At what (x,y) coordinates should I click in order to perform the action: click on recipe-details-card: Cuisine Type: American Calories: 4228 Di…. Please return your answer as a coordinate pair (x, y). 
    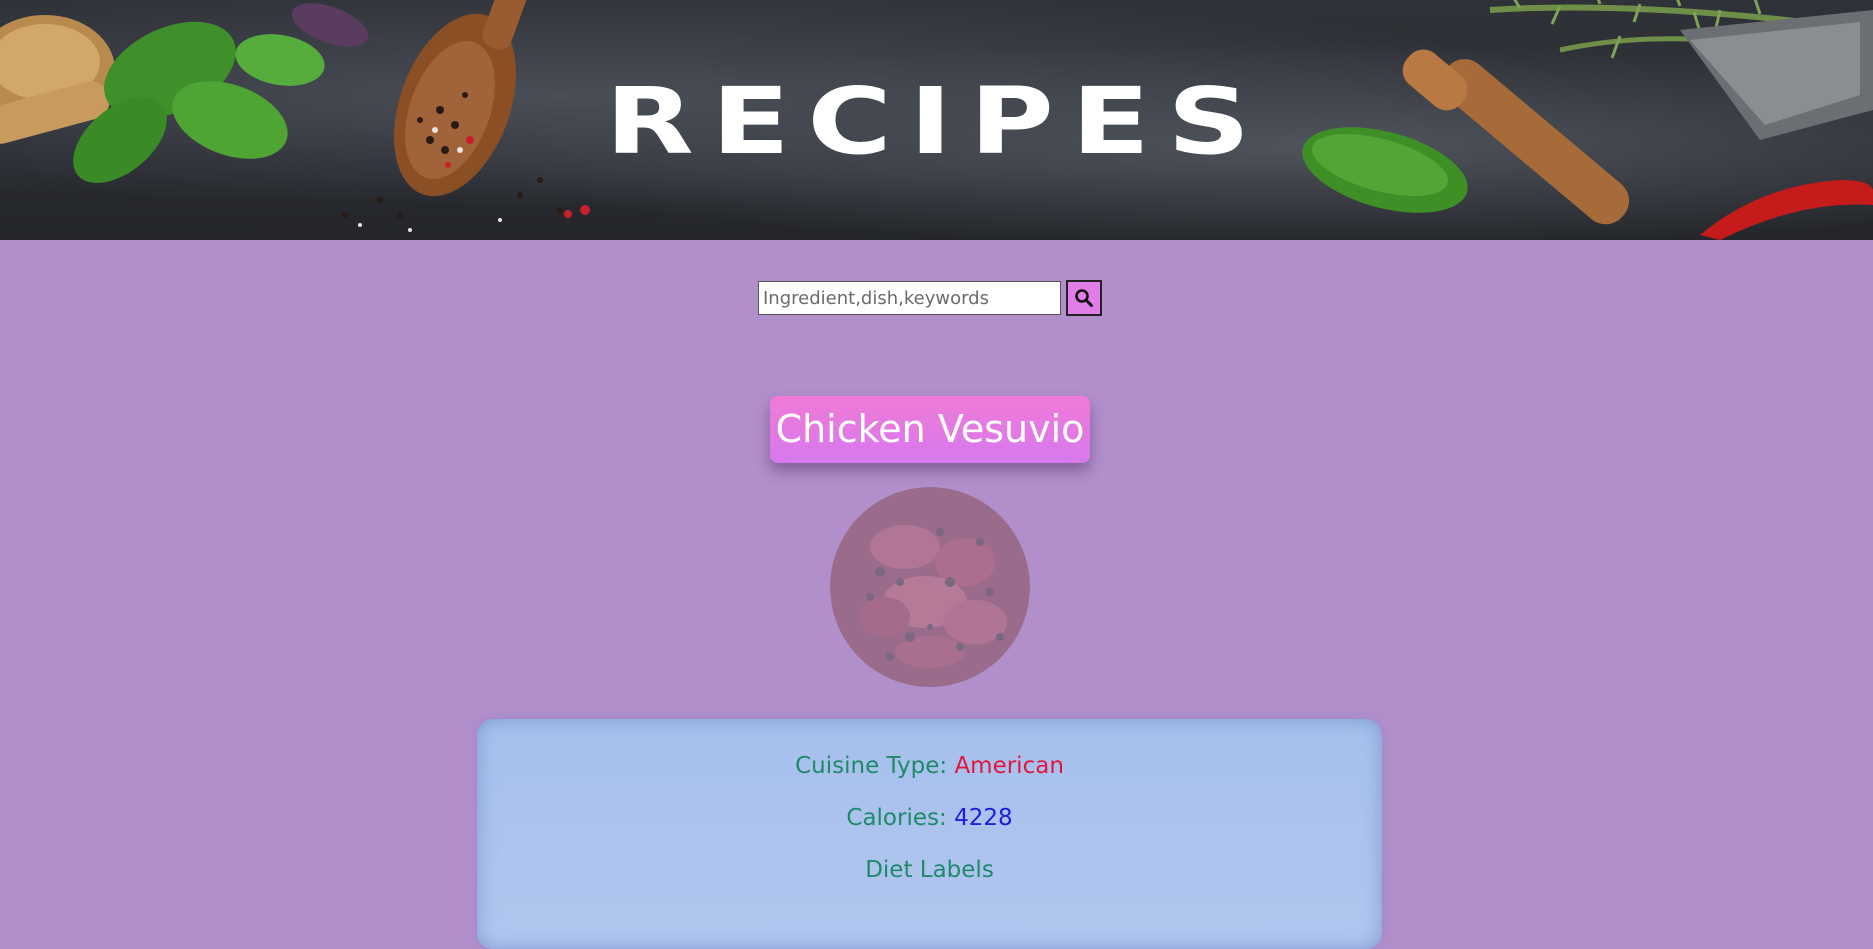
    Looking at the image, I should click on (929, 834).